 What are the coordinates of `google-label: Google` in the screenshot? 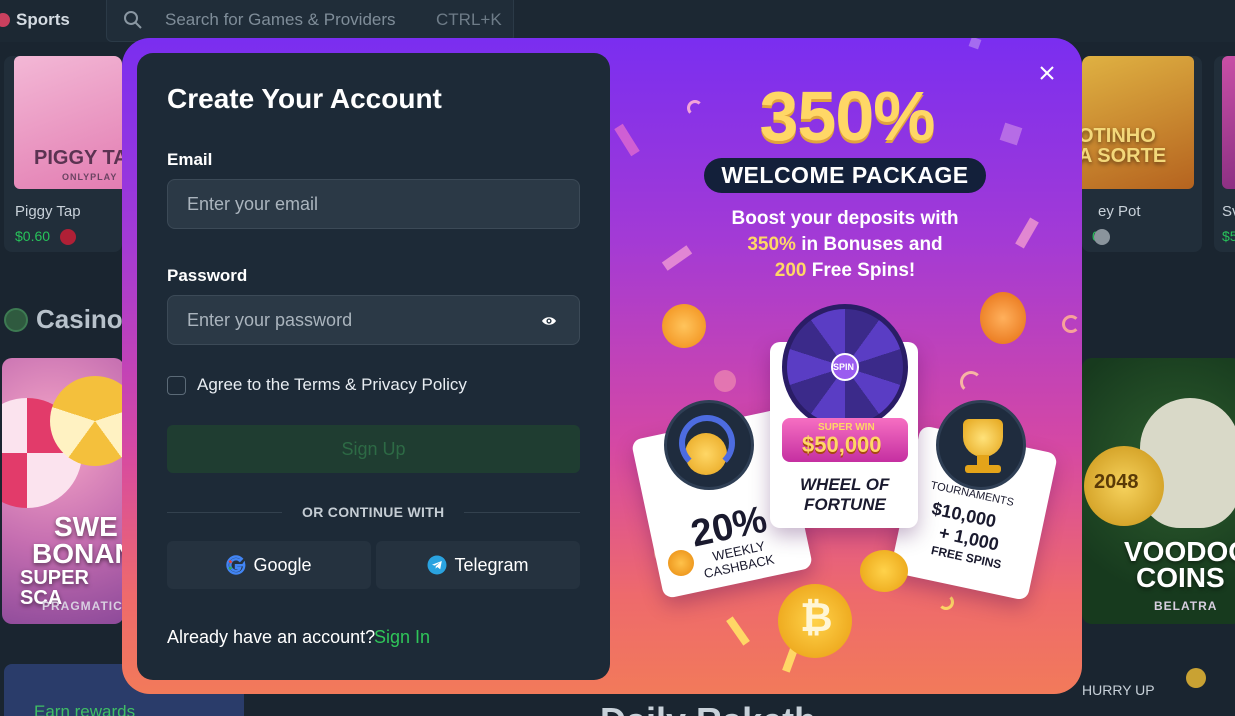 It's located at (282, 564).